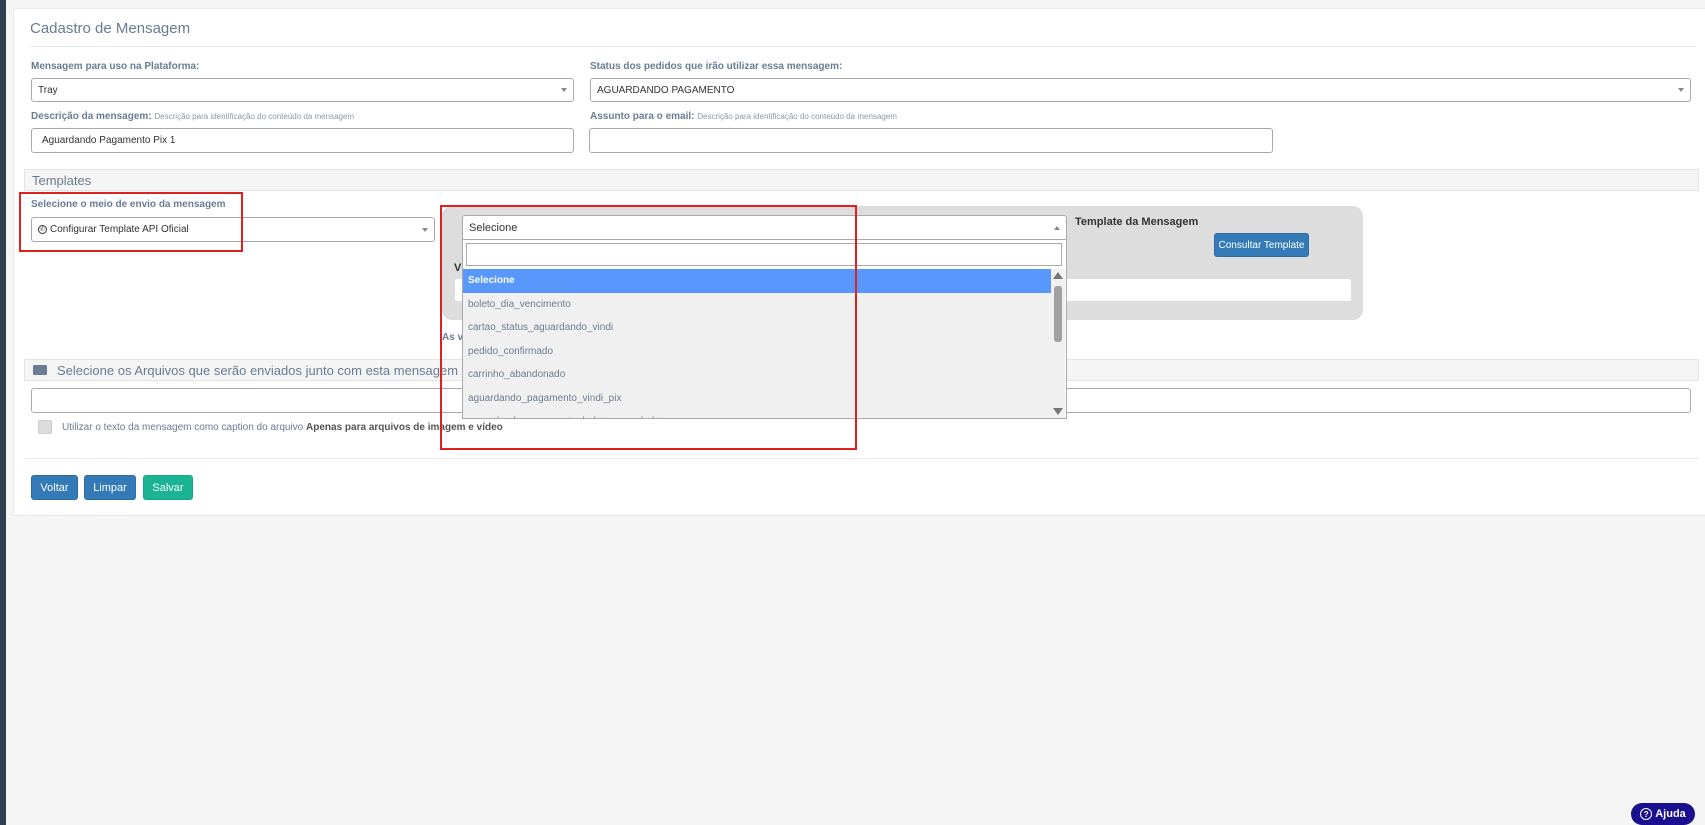 This screenshot has height=825, width=1705. I want to click on footer-divider, so click(861, 458).